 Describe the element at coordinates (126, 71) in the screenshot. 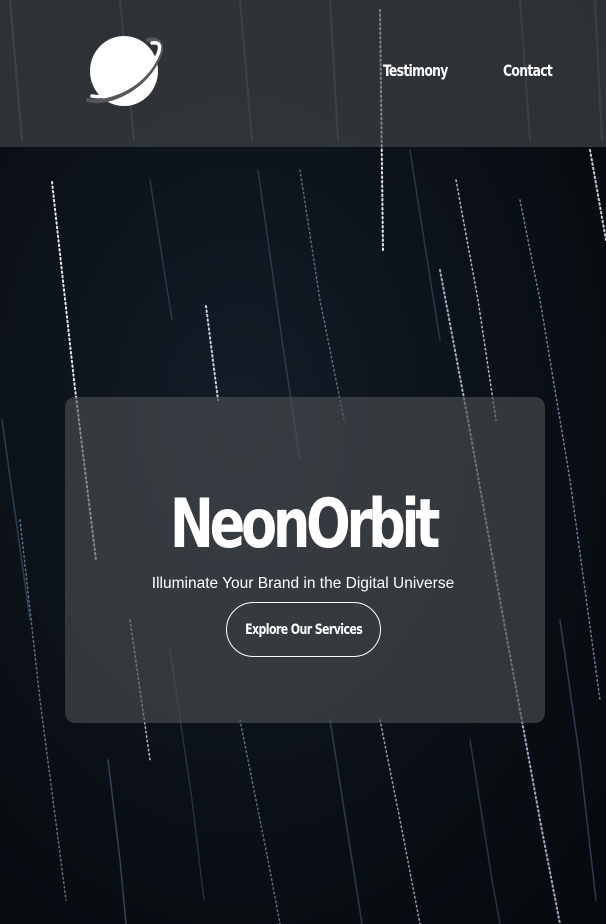

I see `planet-logo-icon` at that location.